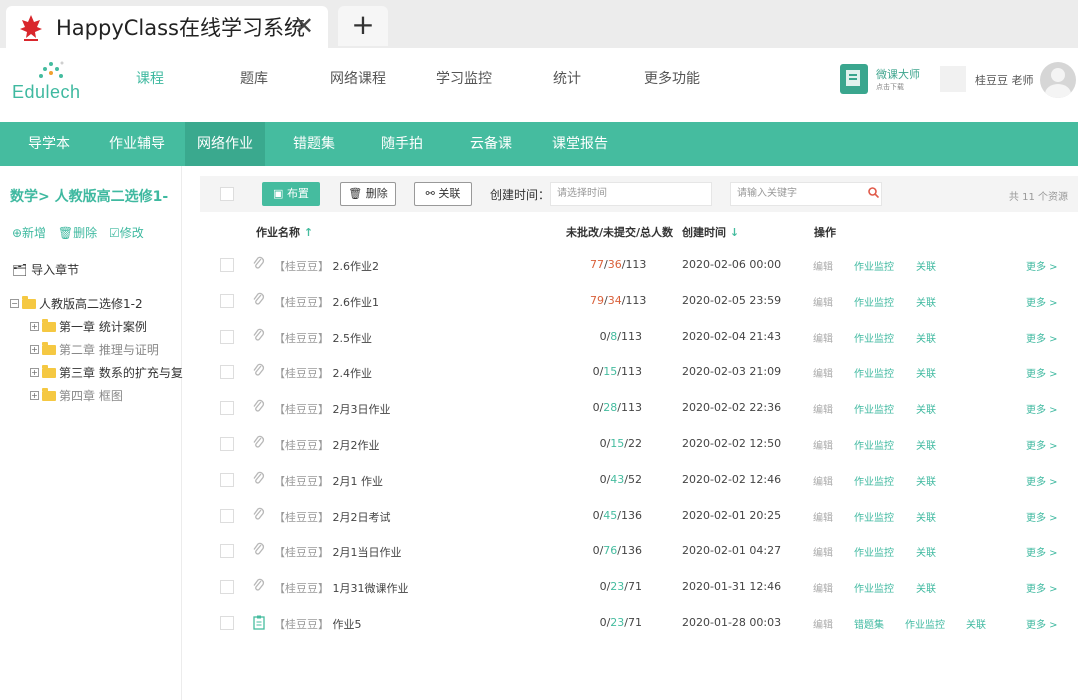  I want to click on import-chapters-button: 🗂 导入章节, so click(45, 269).